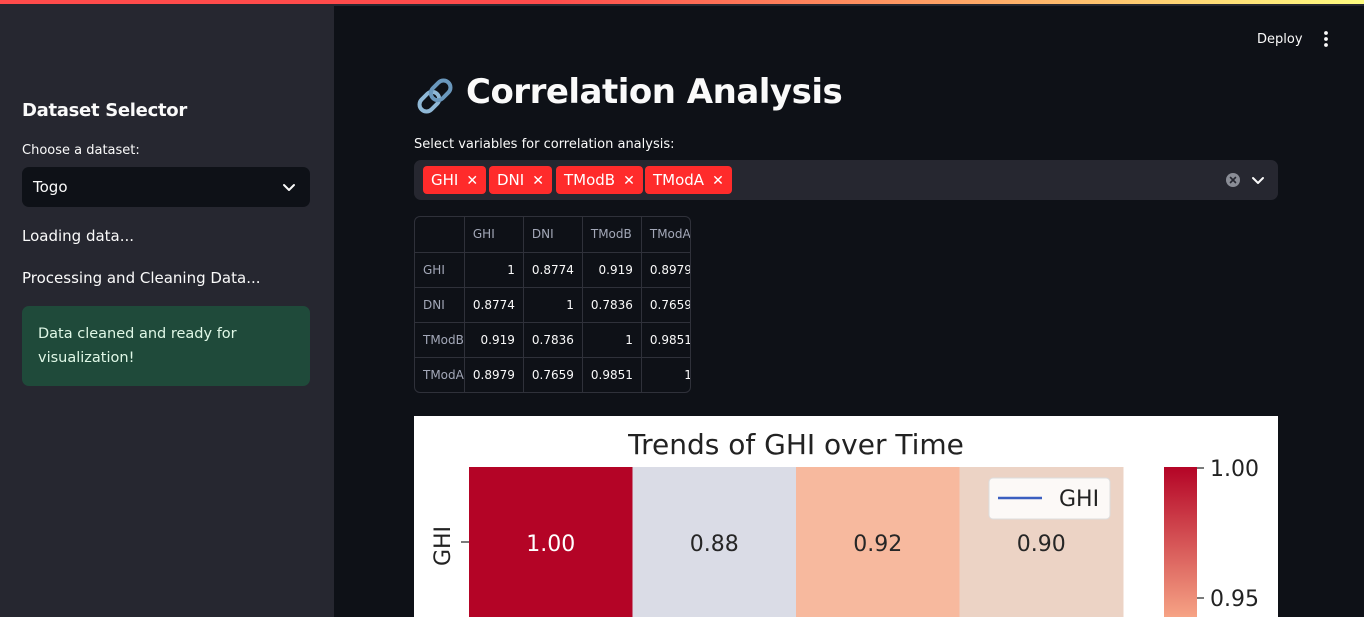 This screenshot has width=1364, height=617. I want to click on chip-dni: DNI ✕, so click(520, 180).